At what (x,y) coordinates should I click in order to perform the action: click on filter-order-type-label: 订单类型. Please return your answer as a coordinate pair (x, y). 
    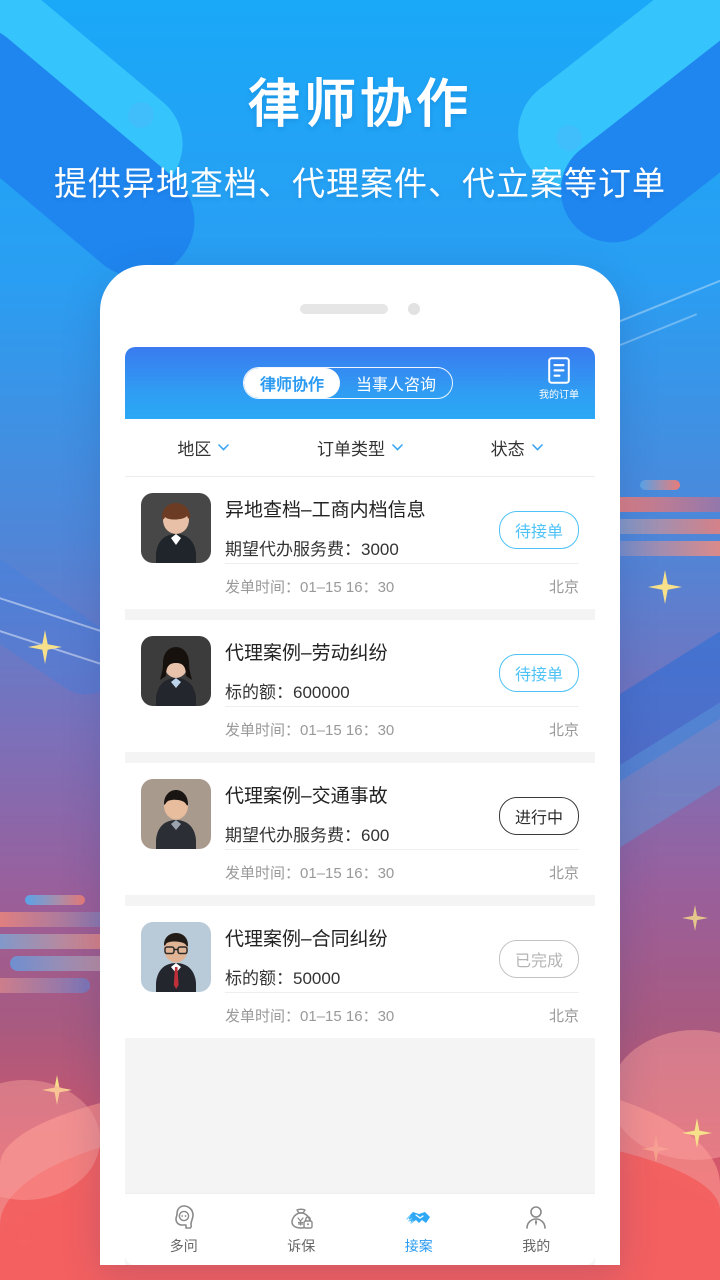
    Looking at the image, I should click on (351, 449).